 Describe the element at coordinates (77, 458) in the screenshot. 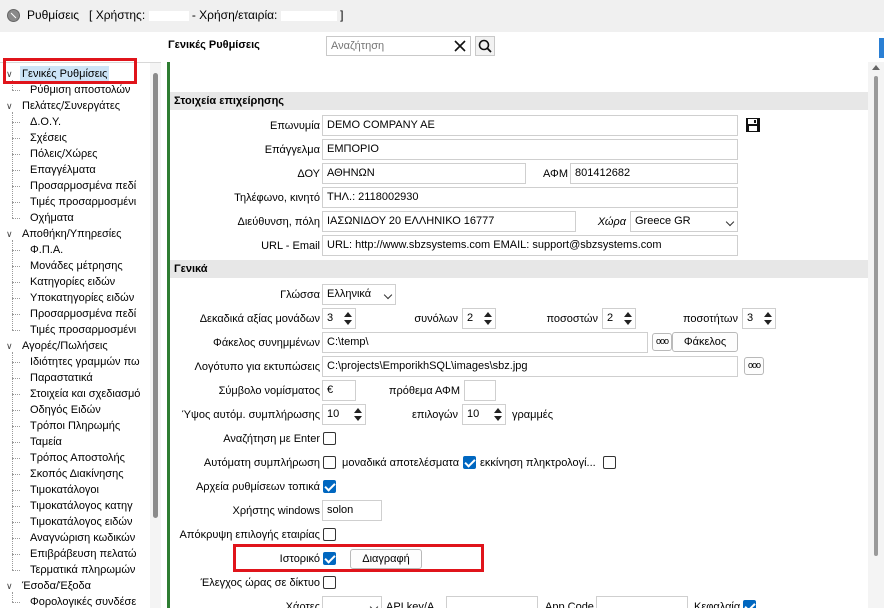

I see `tree-item-label: Τρόπος Αποστολής` at that location.